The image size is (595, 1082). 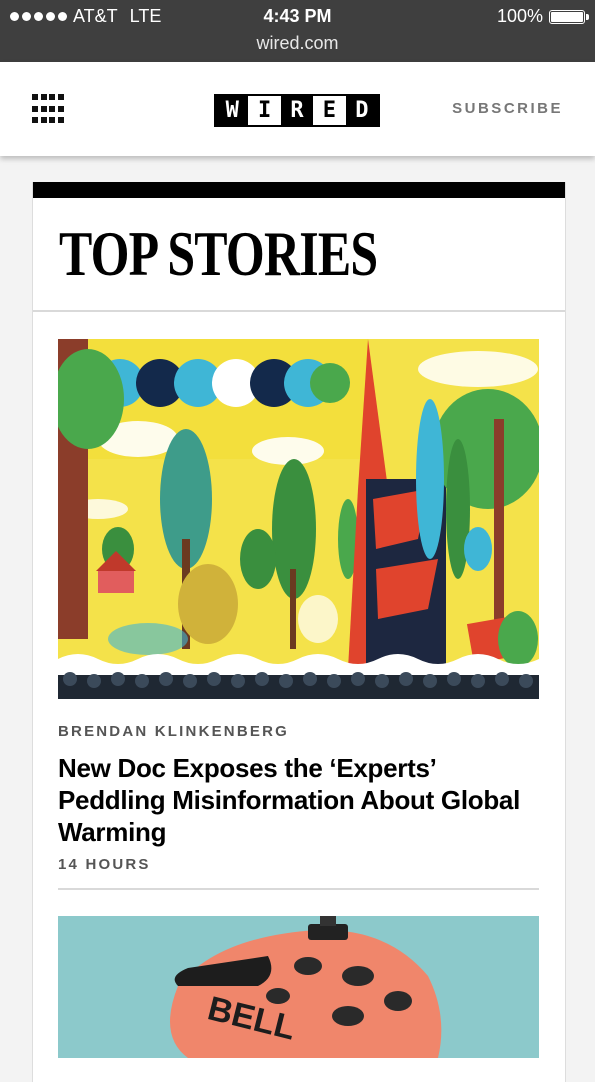 I want to click on logo-letter: D, so click(x=362, y=110).